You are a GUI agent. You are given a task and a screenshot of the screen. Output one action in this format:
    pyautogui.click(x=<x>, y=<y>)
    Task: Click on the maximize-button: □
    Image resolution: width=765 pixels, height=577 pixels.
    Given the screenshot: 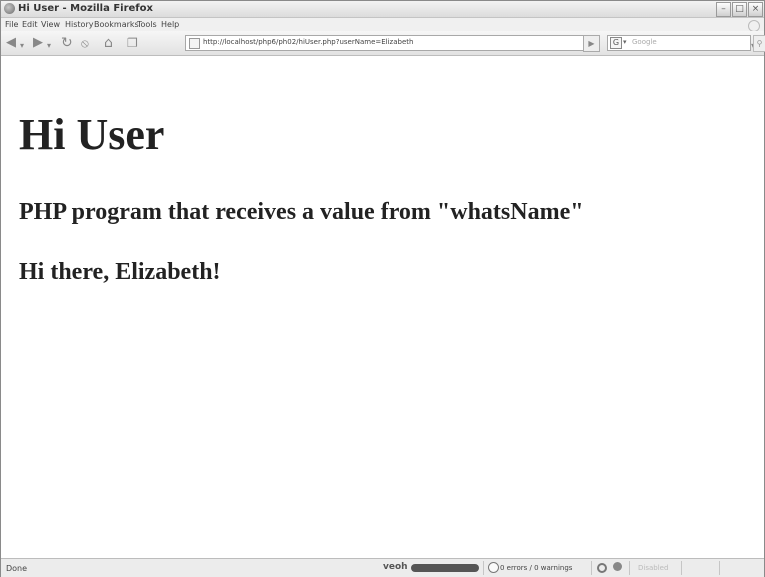 What is the action you would take?
    pyautogui.click(x=739, y=9)
    